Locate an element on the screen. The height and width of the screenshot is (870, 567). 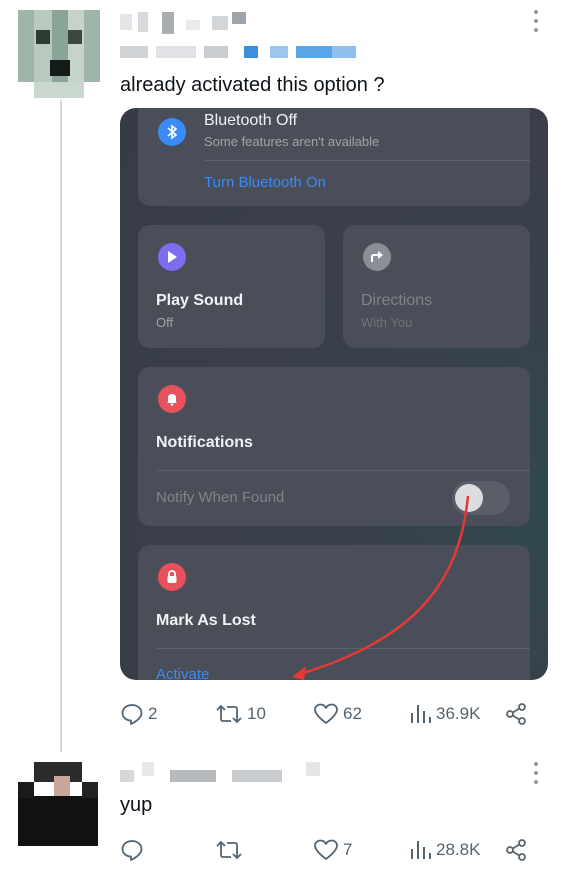
like-button: 7 is located at coordinates (332, 850).